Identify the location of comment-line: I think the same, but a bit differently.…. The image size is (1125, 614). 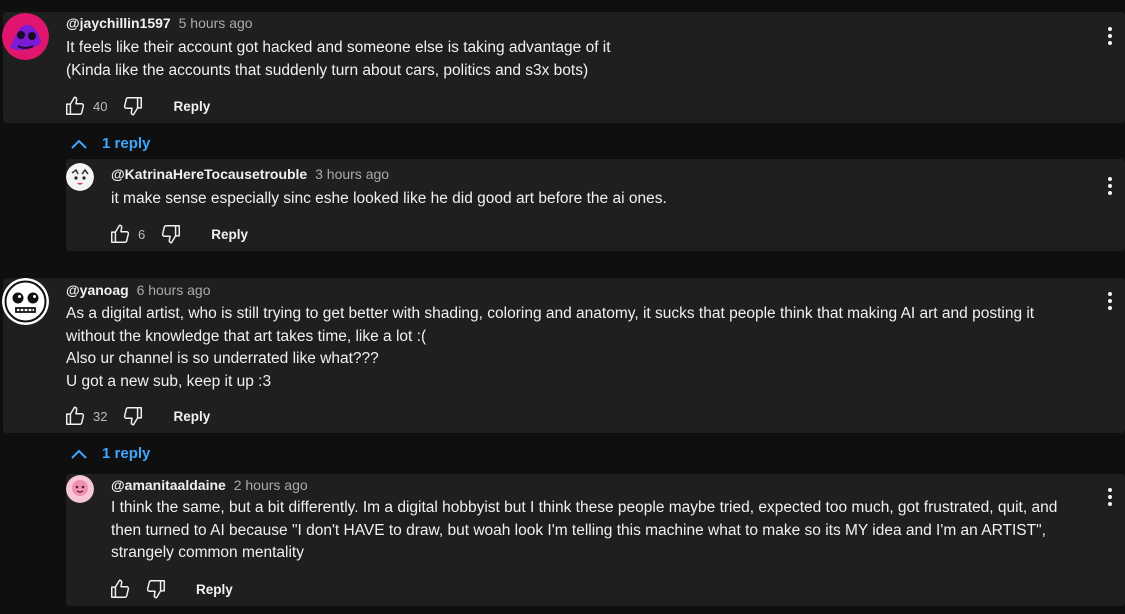
(584, 507).